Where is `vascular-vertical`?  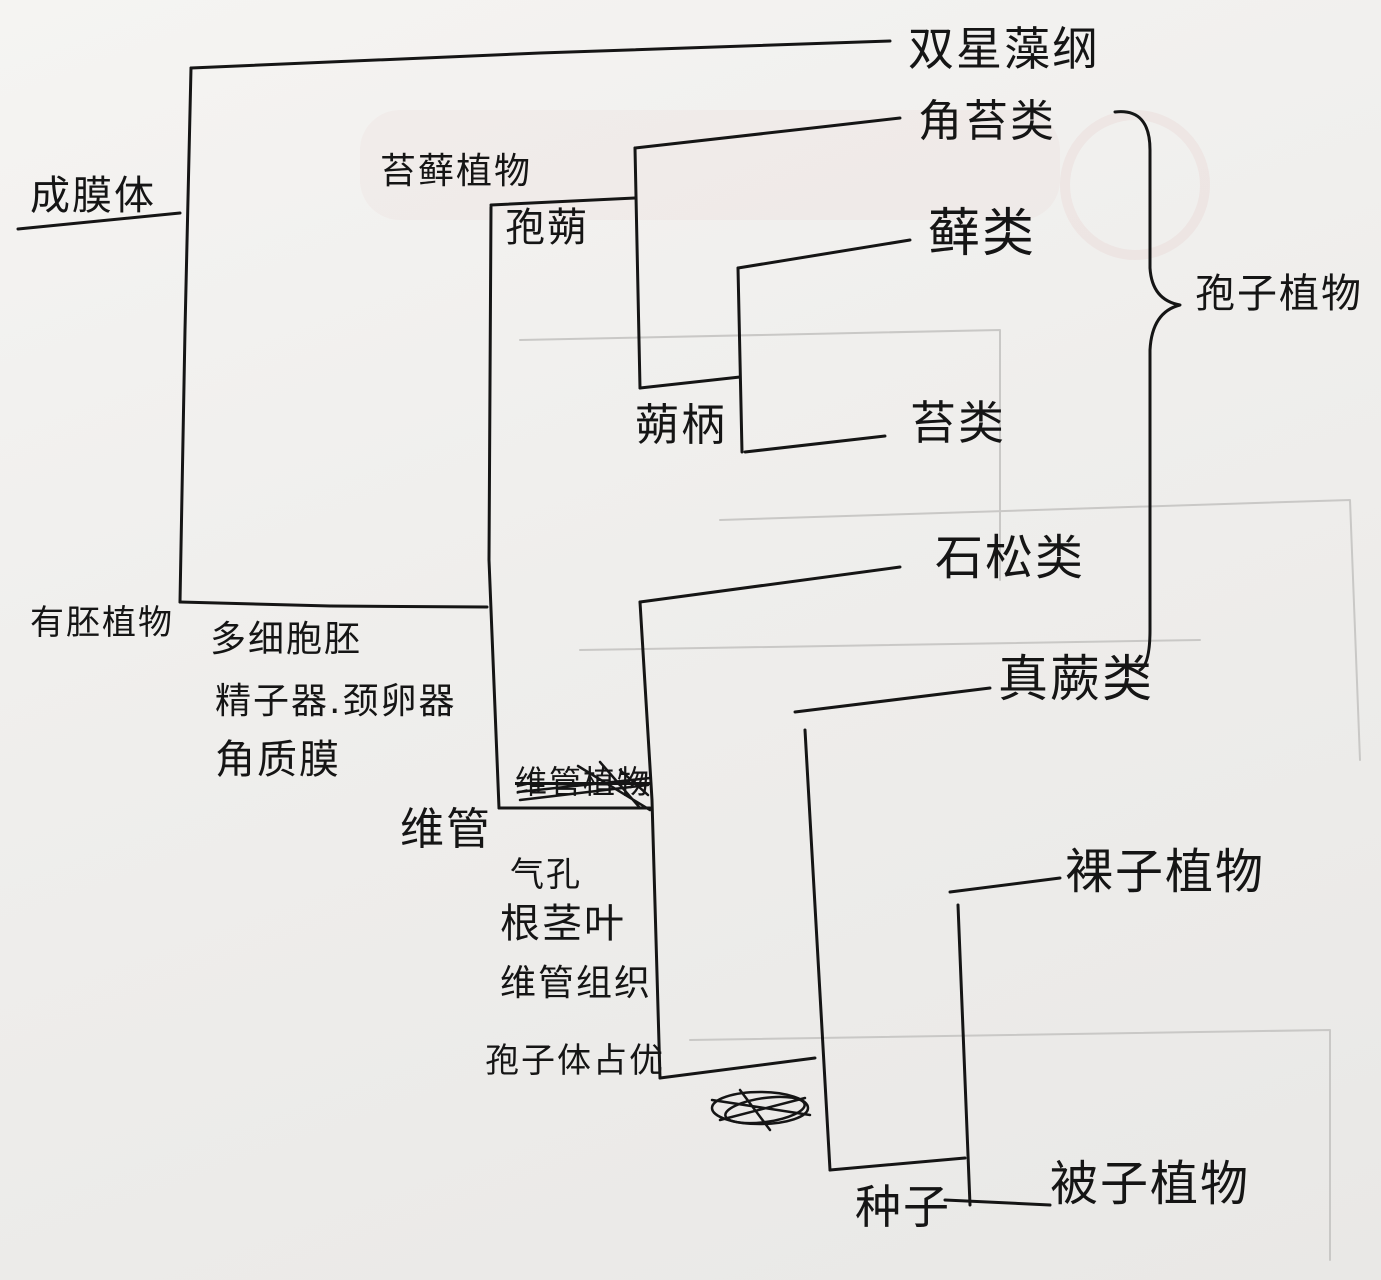 vascular-vertical is located at coordinates (650, 840).